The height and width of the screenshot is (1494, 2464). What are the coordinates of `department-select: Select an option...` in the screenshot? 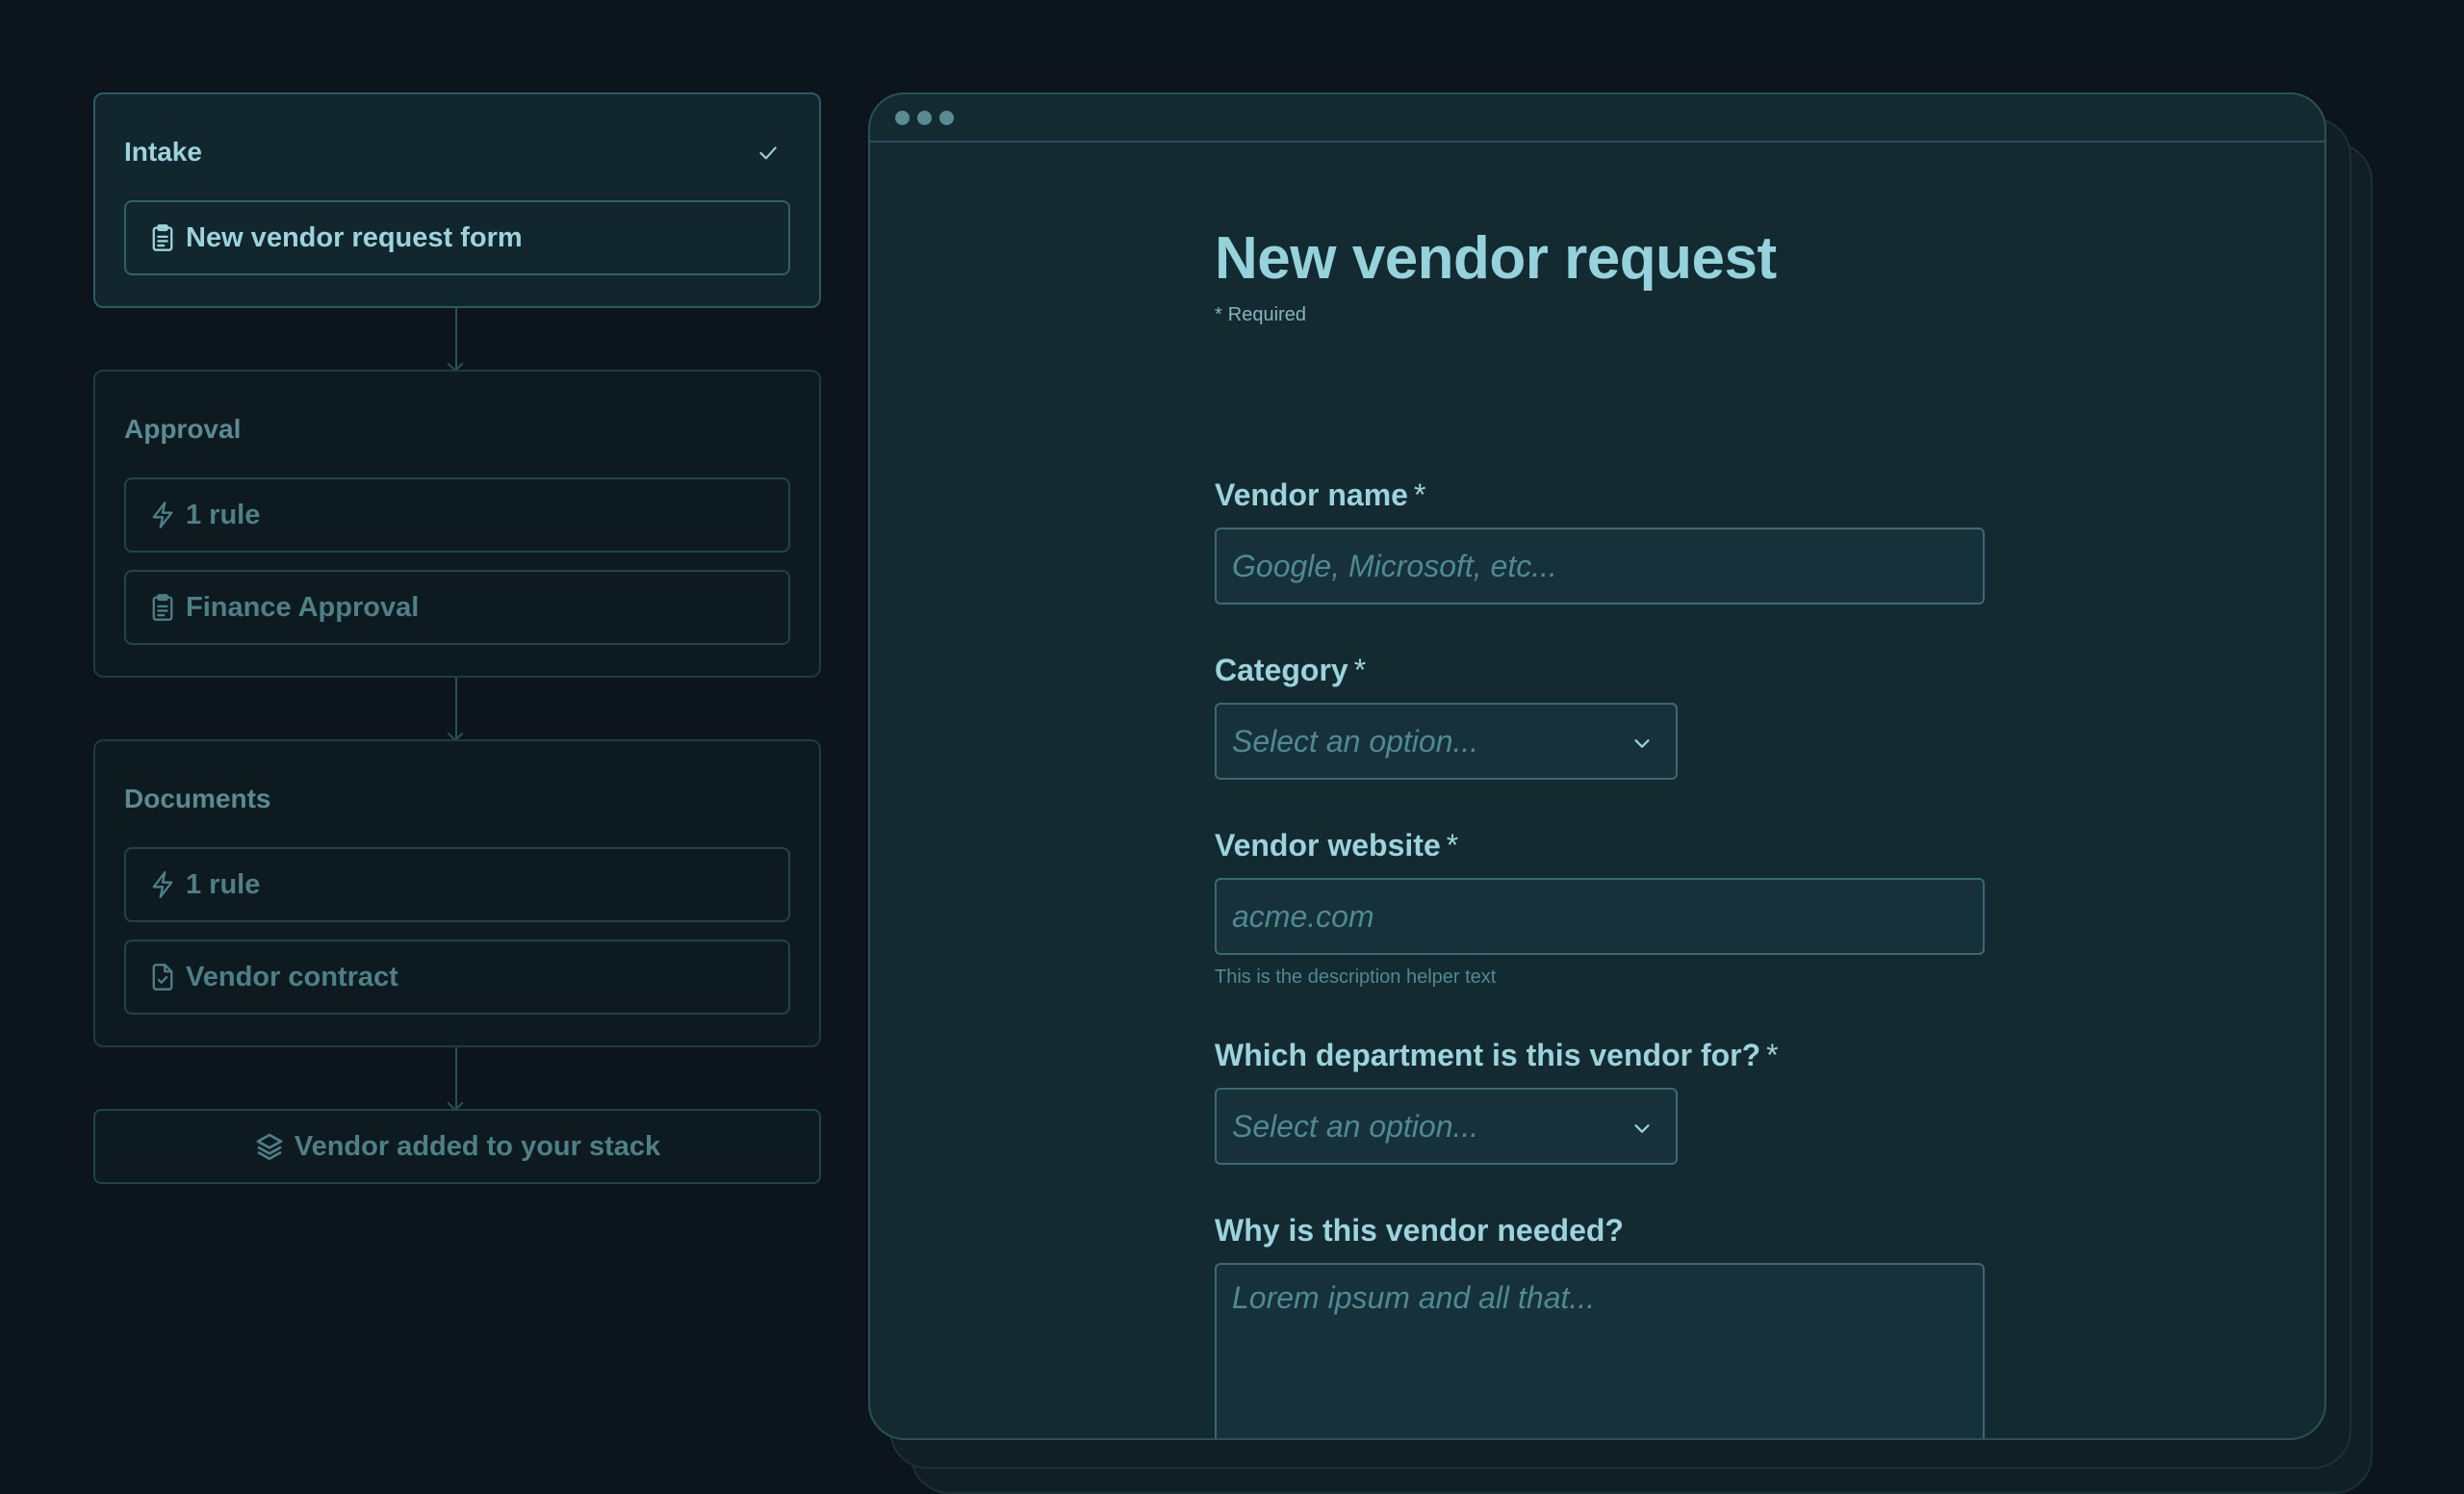 It's located at (1446, 1127).